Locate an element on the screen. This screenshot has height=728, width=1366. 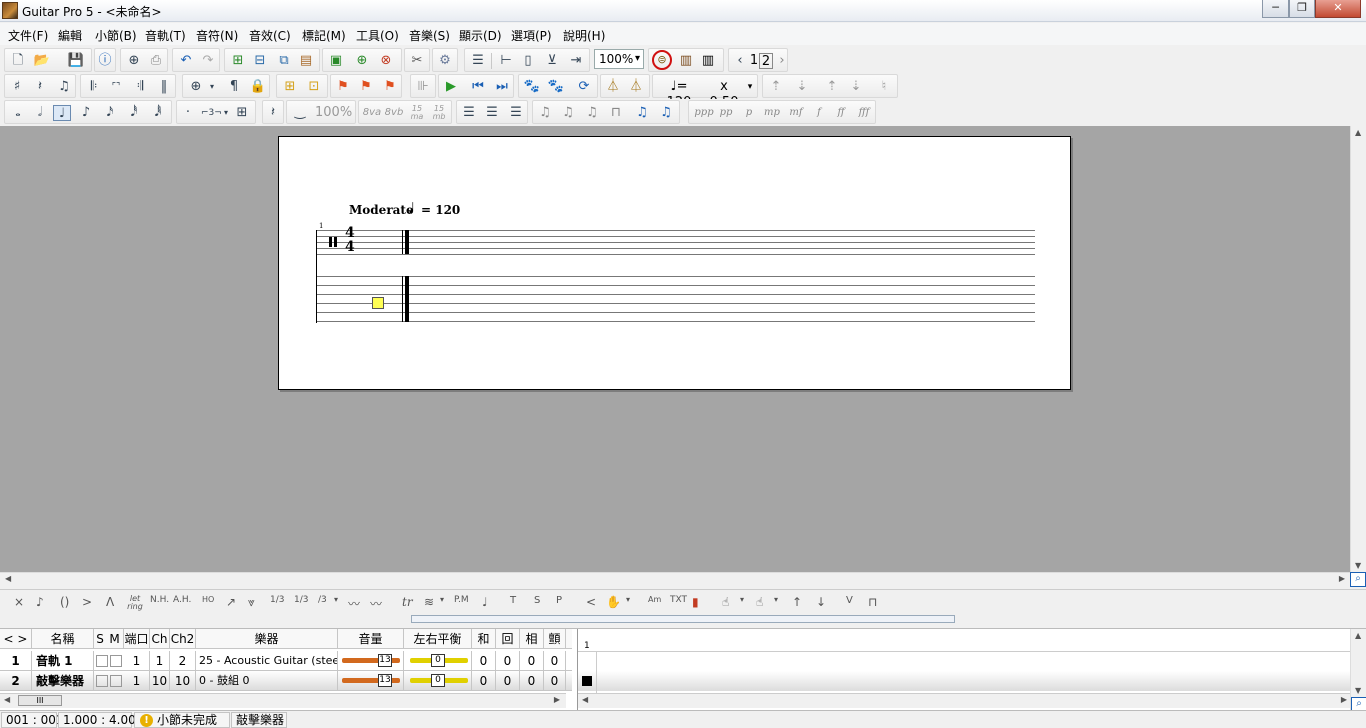
menu-bar-measure: 小節(B) is located at coordinates (116, 35).